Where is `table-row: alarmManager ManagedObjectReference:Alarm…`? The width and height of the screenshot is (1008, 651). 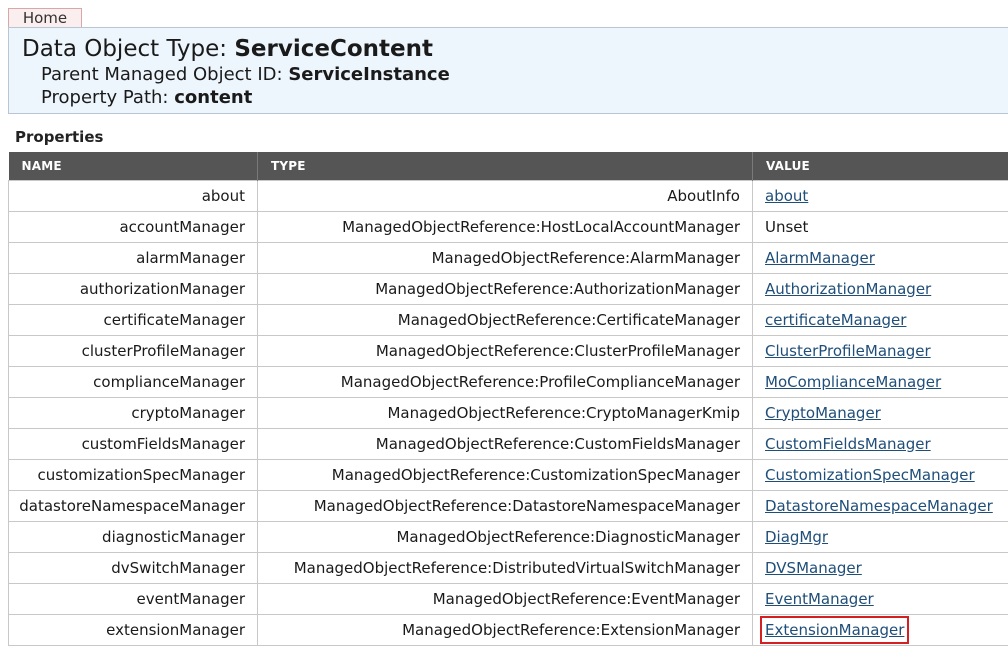 table-row: alarmManager ManagedObjectReference:Alarm… is located at coordinates (508, 257).